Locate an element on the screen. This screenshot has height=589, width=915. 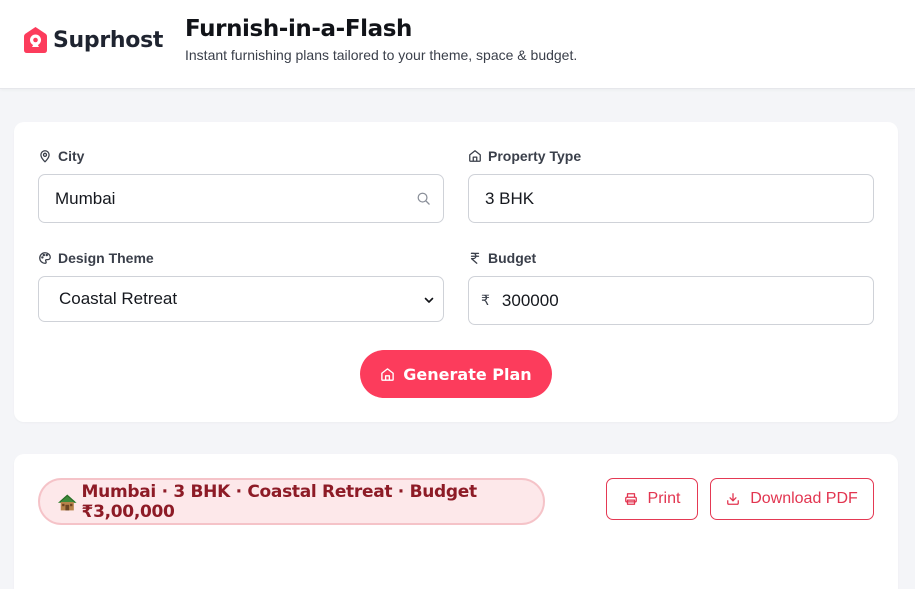
budget-value: 300000 is located at coordinates (530, 300).